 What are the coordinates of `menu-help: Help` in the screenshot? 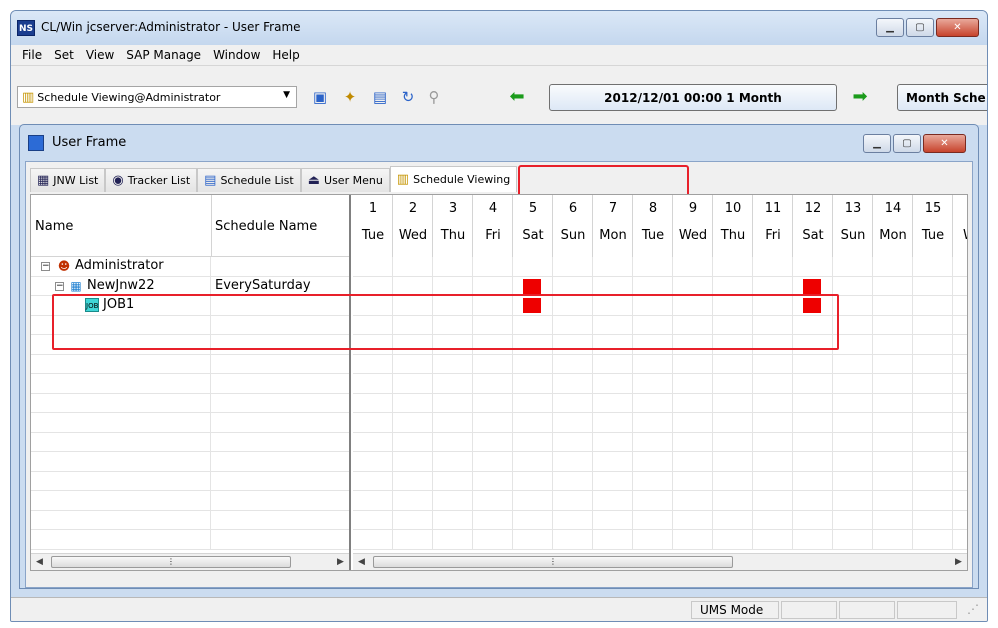 It's located at (285, 55).